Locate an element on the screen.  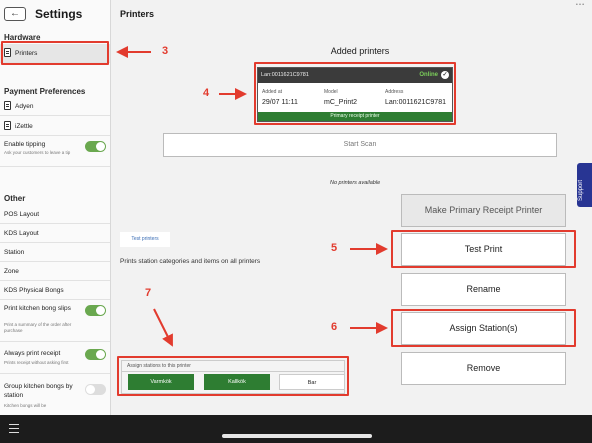
support-label: Support is located at coordinates (581, 190).